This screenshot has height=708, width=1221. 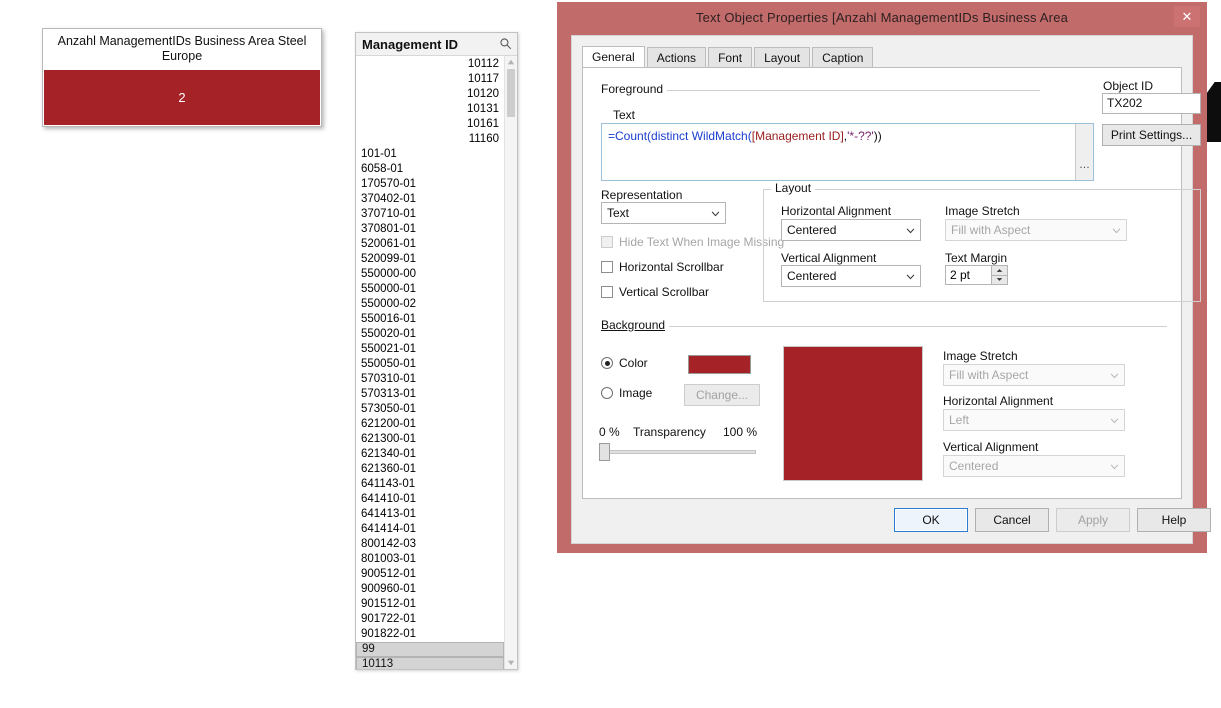 I want to click on chevron-down-icon, so click(x=910, y=276).